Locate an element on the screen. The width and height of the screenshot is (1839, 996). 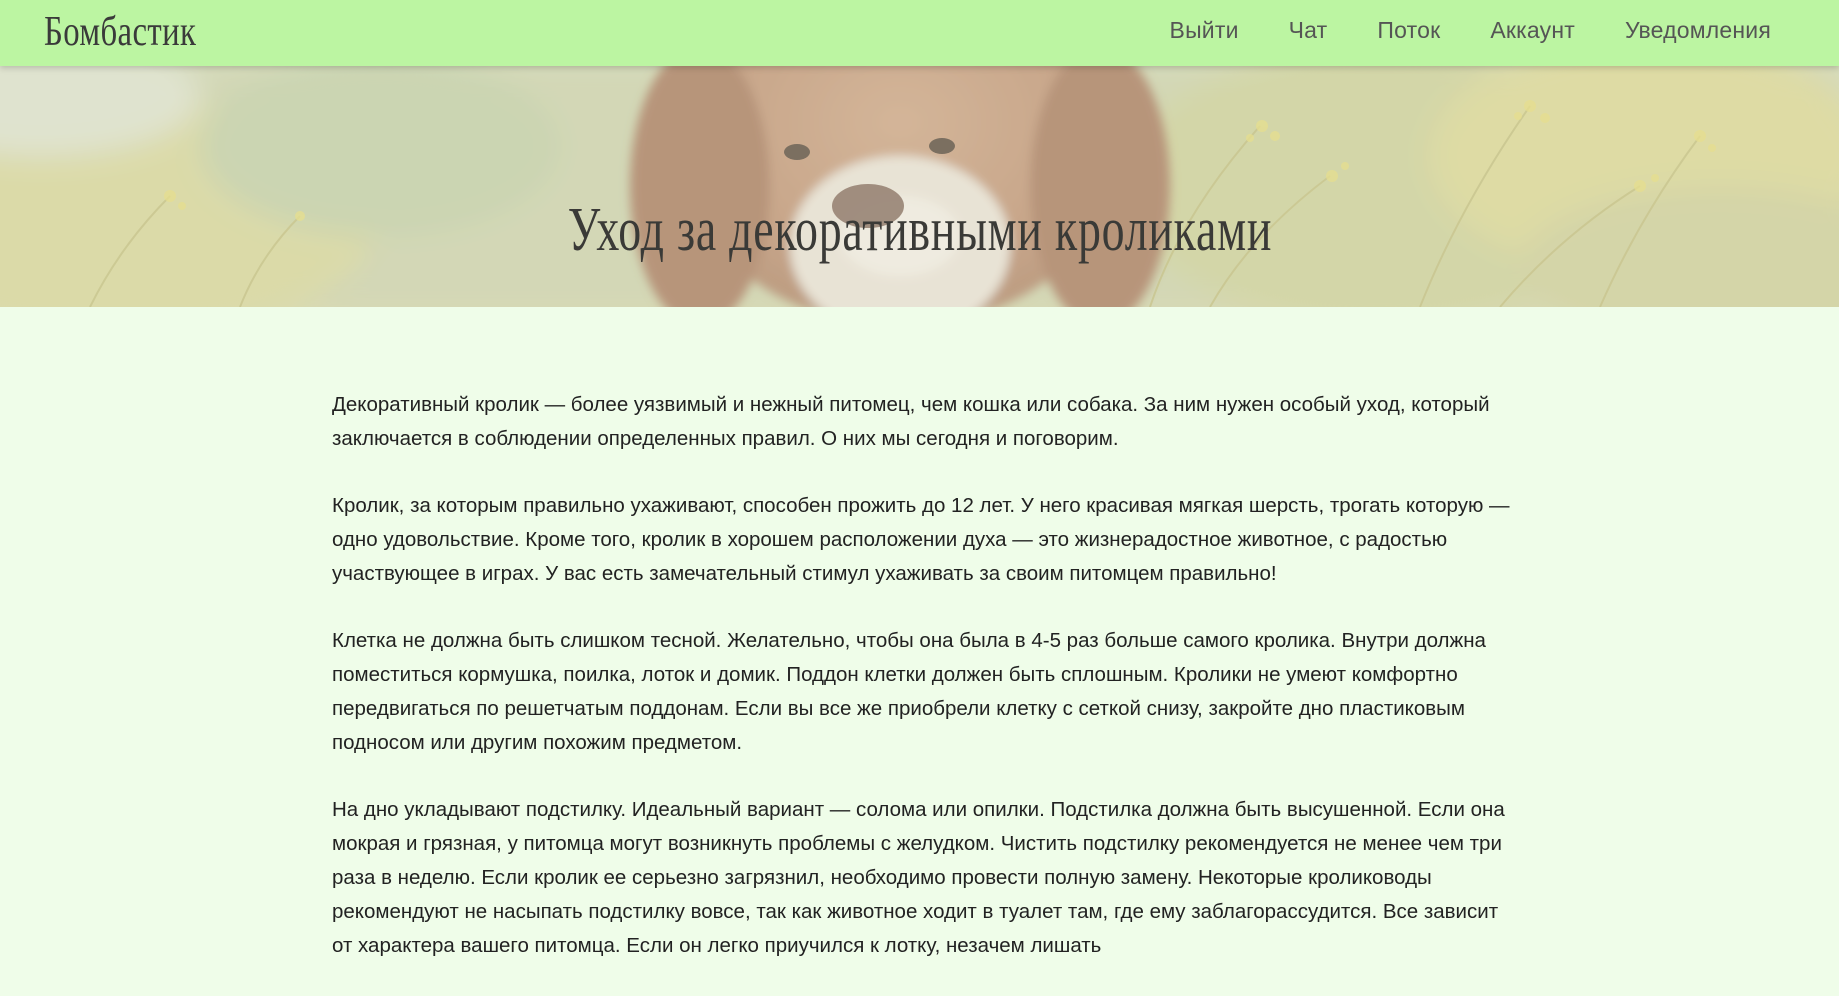
nav-links: Выйти Чат Поток Аккаунт Уведомления is located at coordinates (1470, 30).